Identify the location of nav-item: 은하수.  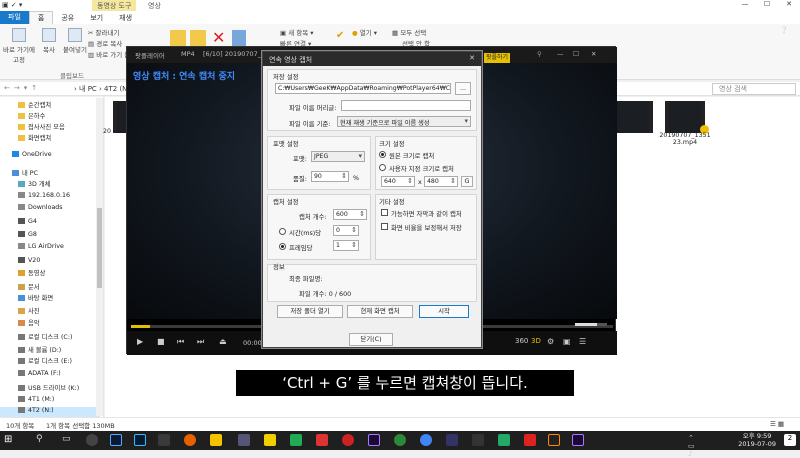
(50, 116).